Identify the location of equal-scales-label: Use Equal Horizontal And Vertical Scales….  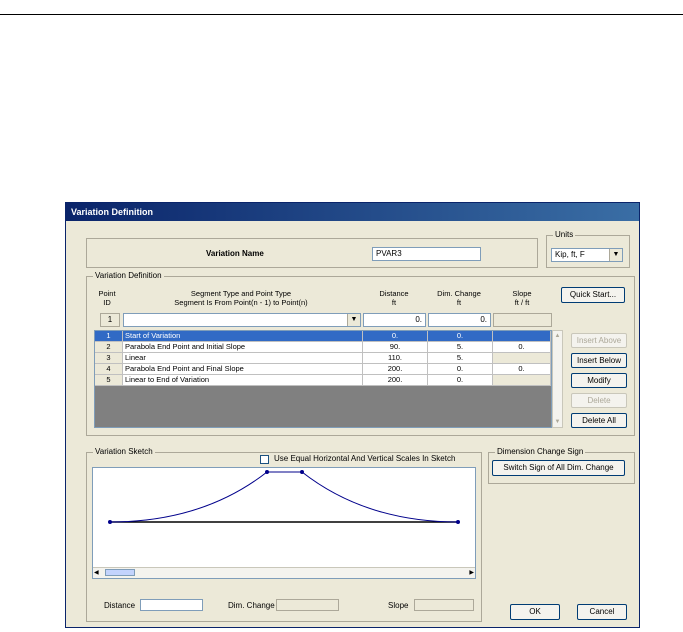
(365, 458).